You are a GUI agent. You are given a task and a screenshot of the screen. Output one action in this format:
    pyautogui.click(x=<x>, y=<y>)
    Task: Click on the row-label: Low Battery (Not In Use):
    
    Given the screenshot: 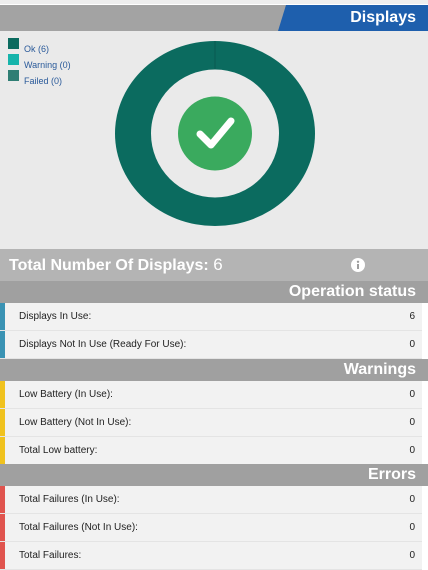 What is the action you would take?
    pyautogui.click(x=75, y=422)
    